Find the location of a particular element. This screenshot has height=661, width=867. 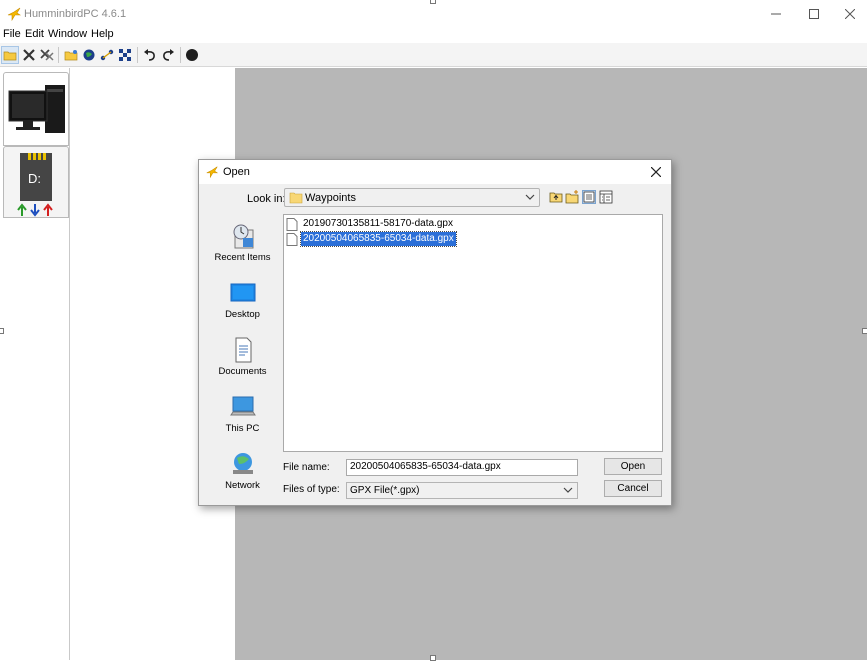

route-icon is located at coordinates (107, 55).